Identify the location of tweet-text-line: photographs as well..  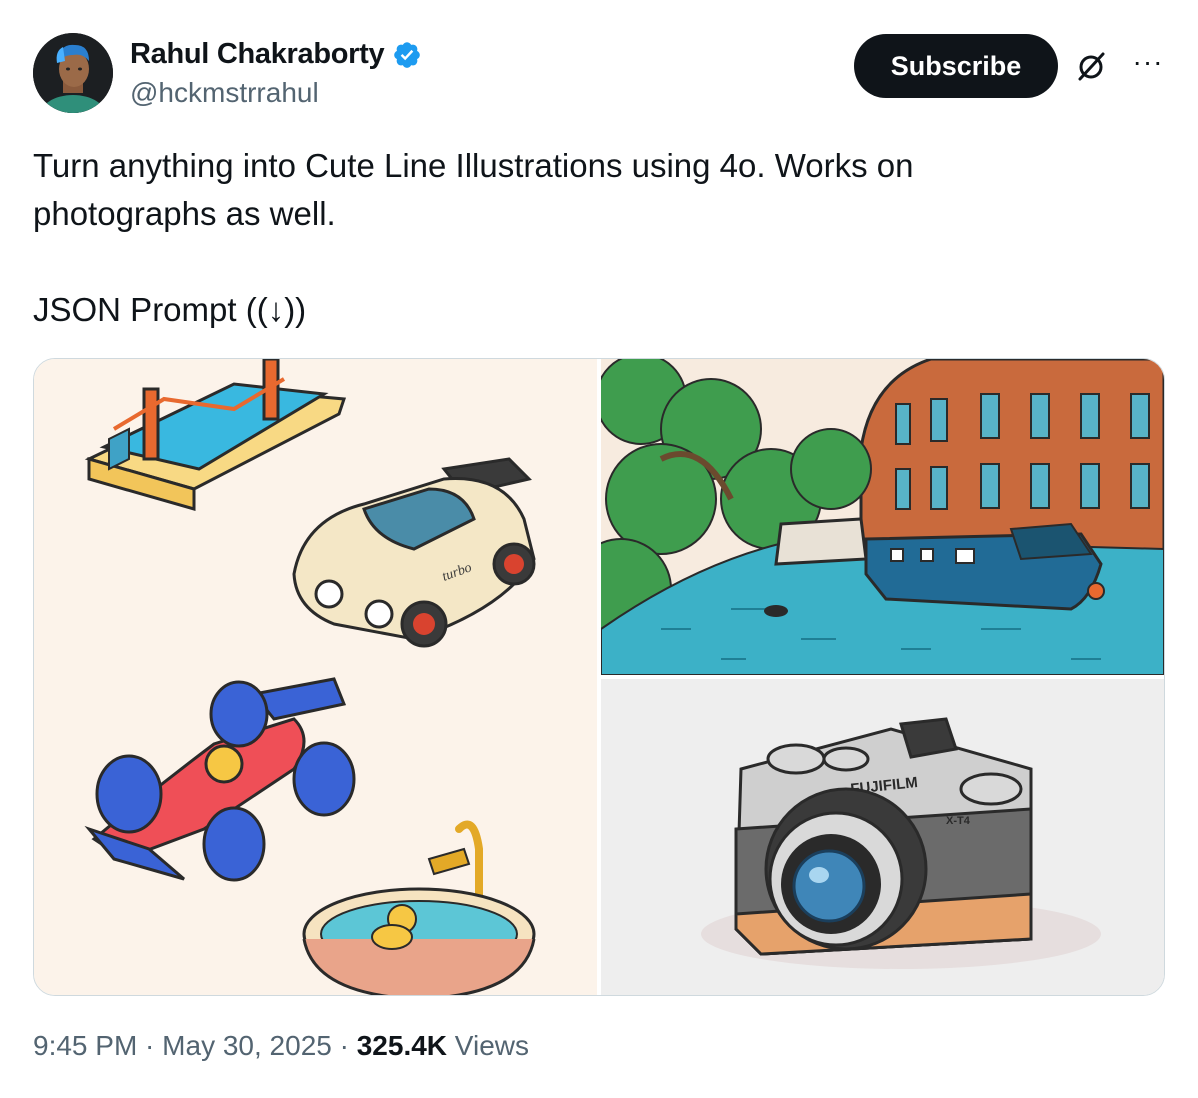
(184, 213).